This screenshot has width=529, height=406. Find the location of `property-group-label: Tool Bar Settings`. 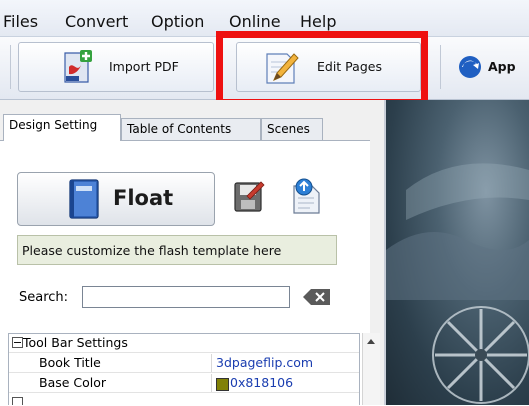

property-group-label: Tool Bar Settings is located at coordinates (75, 342).